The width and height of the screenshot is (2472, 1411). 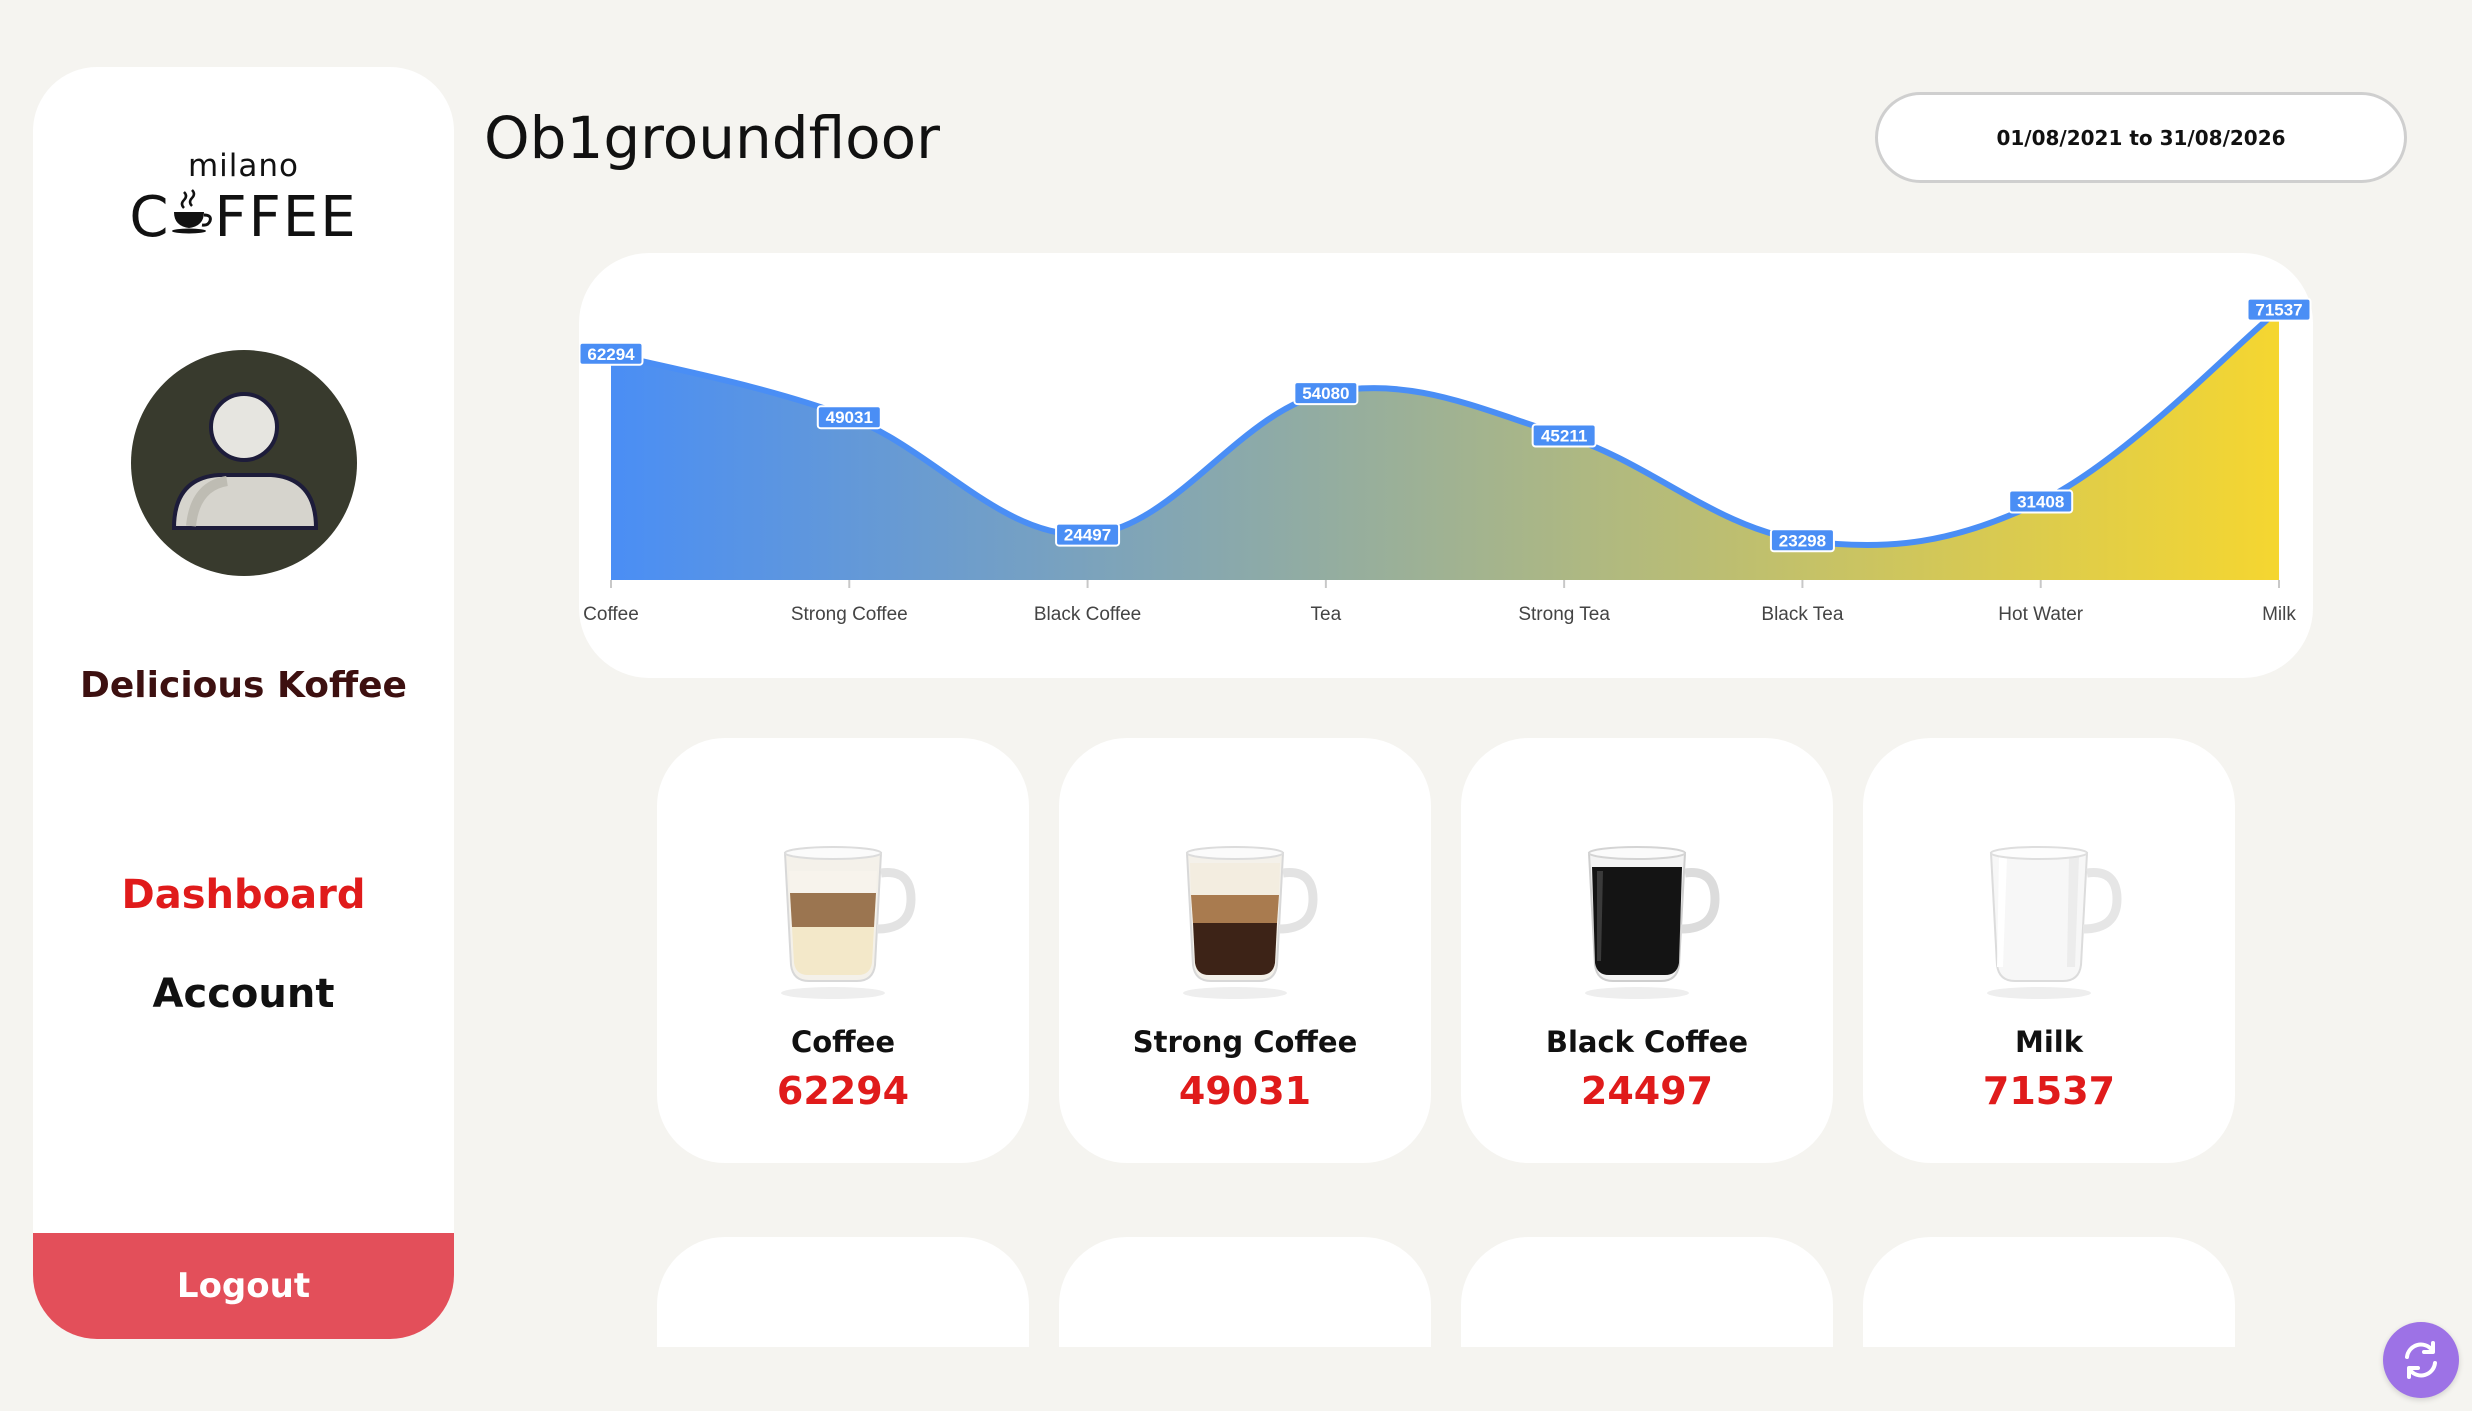 I want to click on product-name: Black Coffee, so click(x=1647, y=1042).